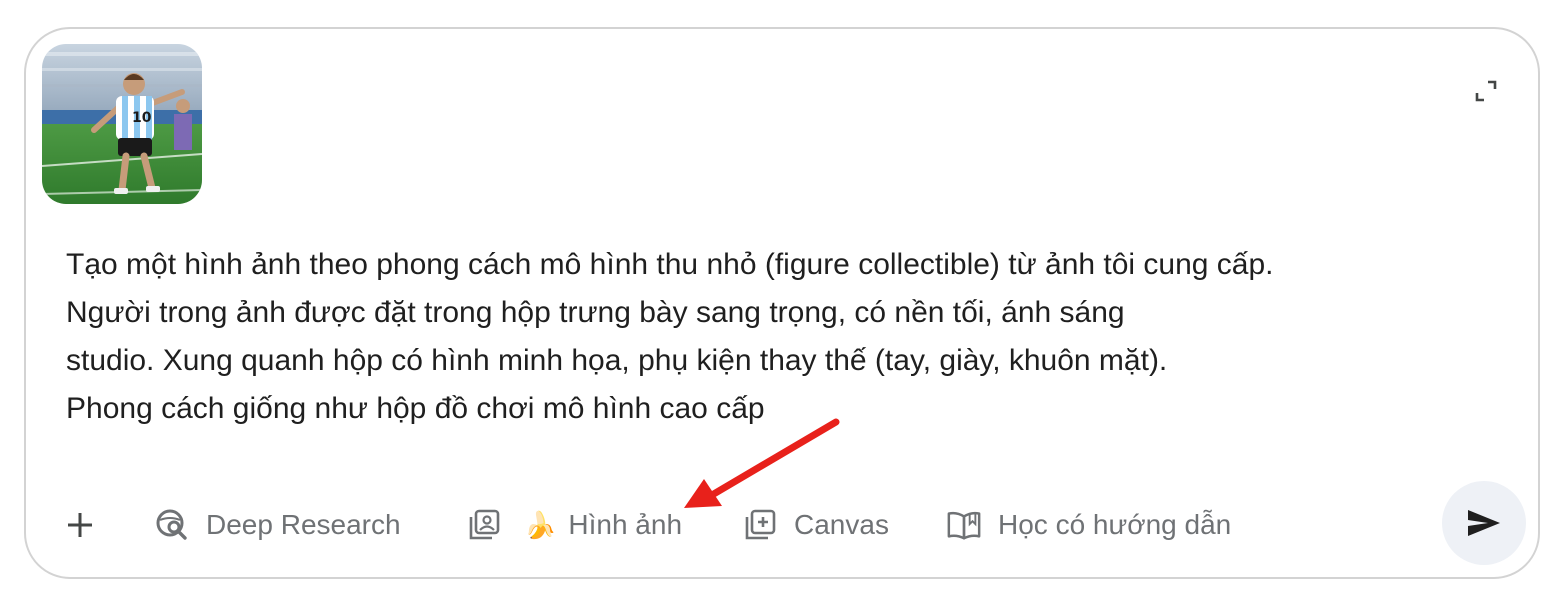 The height and width of the screenshot is (600, 1562). I want to click on guided-learning-label: Học có hướng dẫn, so click(1115, 524).